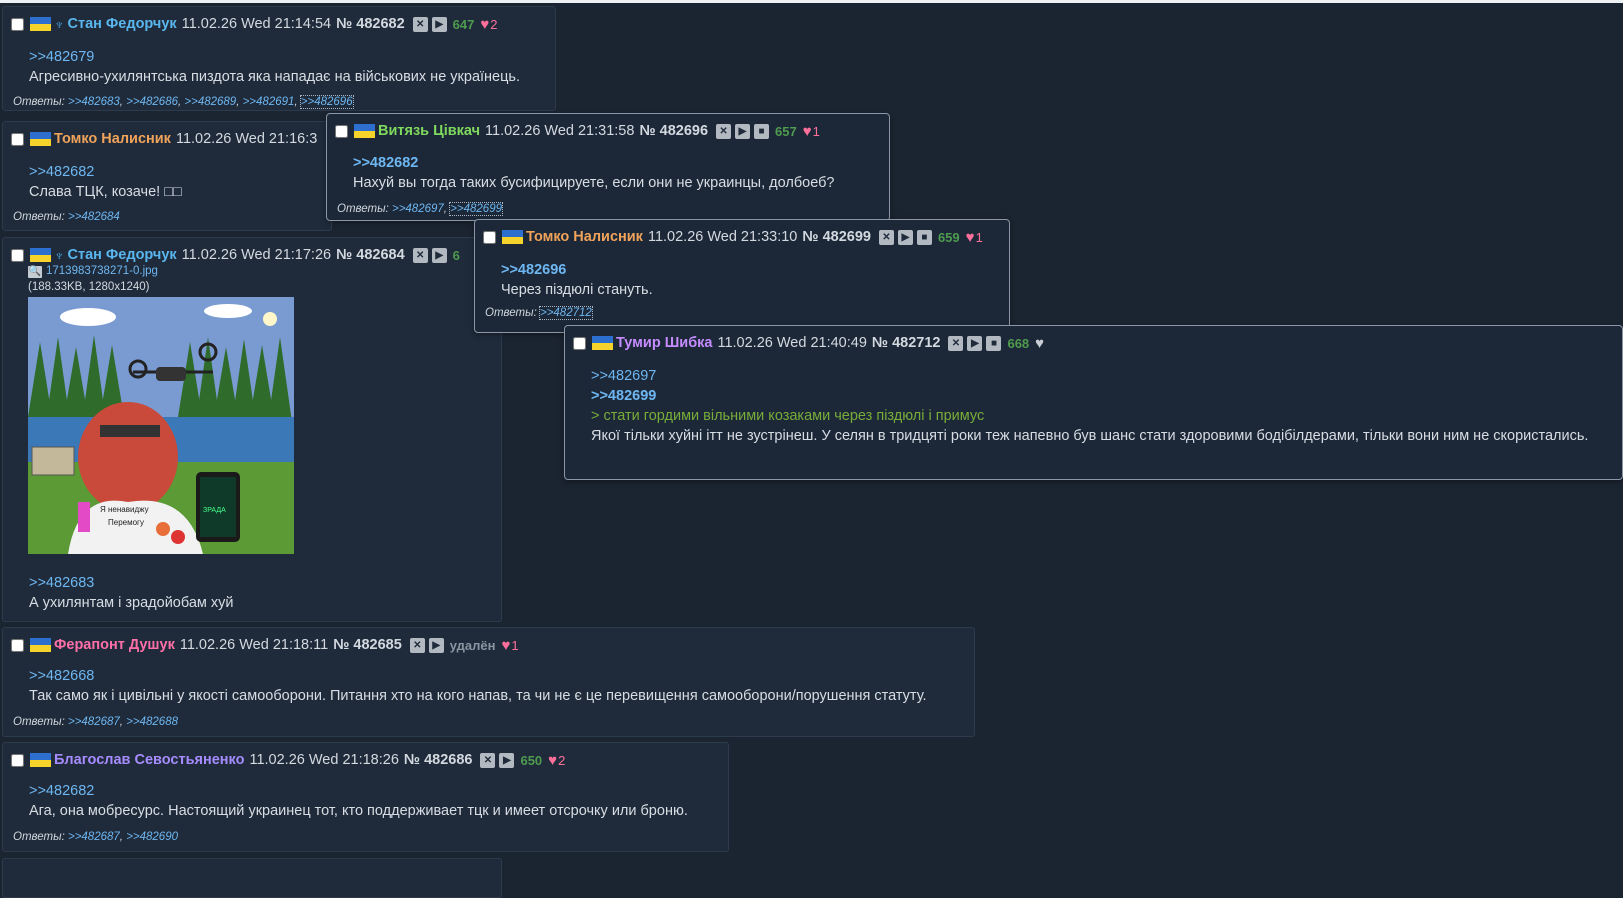 The height and width of the screenshot is (898, 1623). What do you see at coordinates (792, 343) in the screenshot?
I see `post-date: 11.02.26 Wed 21:40:49` at bounding box center [792, 343].